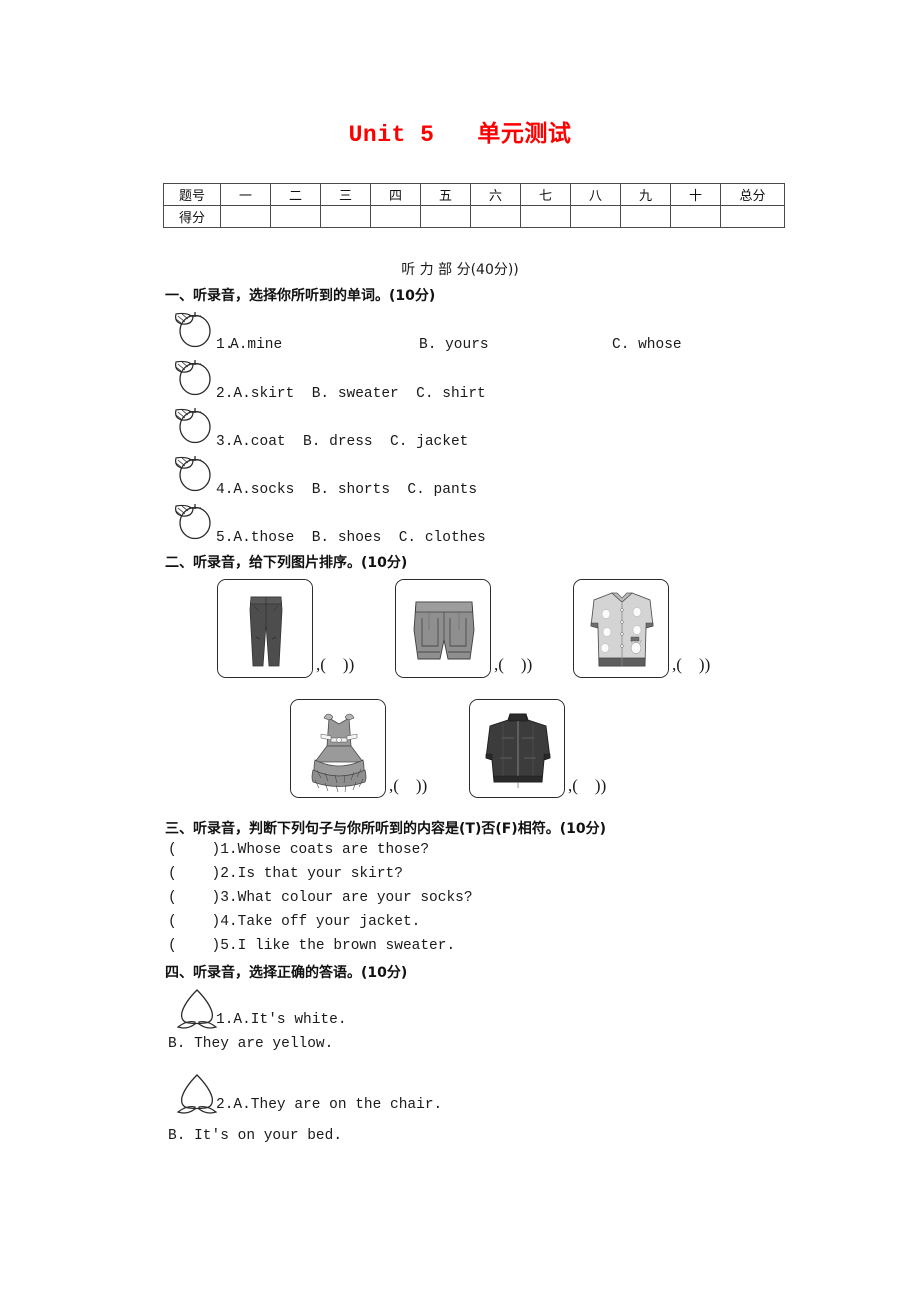 The image size is (920, 1302). Describe the element at coordinates (245, 194) in the screenshot. I see `score-table-col-1: 一` at that location.